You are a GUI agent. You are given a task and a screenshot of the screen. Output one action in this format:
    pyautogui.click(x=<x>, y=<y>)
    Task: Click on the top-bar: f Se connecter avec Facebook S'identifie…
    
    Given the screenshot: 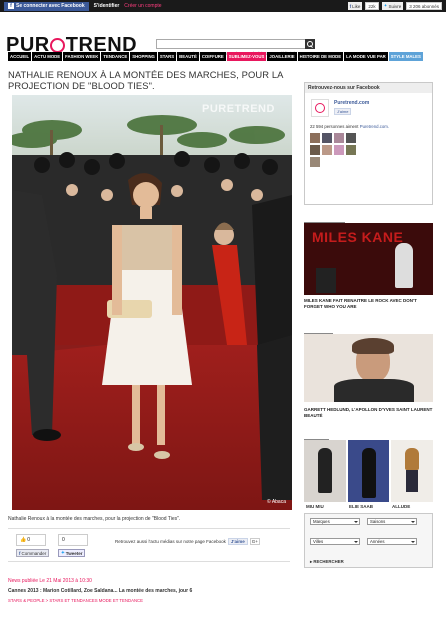 What is the action you would take?
    pyautogui.click(x=223, y=6)
    